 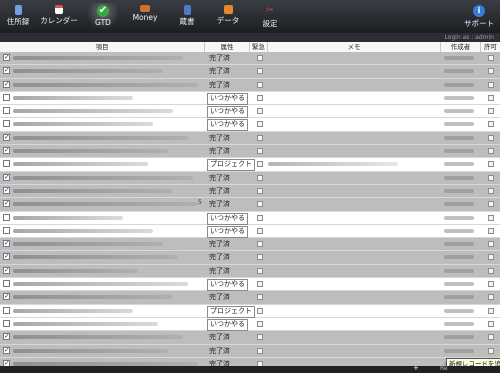 What do you see at coordinates (416, 368) in the screenshot?
I see `add-record-button: +` at bounding box center [416, 368].